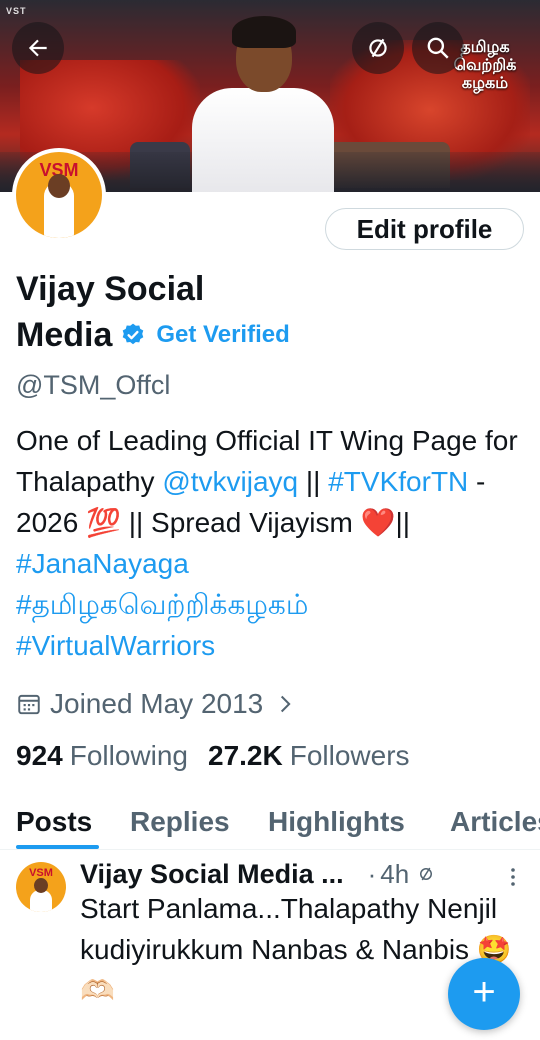 The height and width of the screenshot is (1040, 540). What do you see at coordinates (313, 481) in the screenshot?
I see `bio-text: ||` at bounding box center [313, 481].